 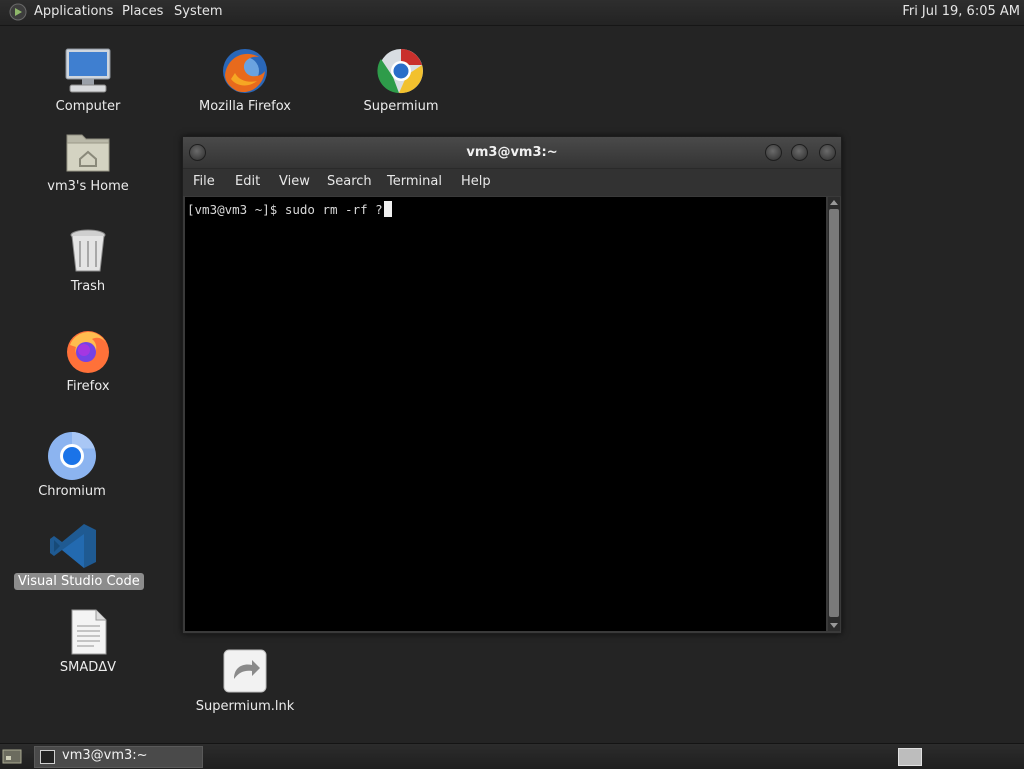 I want to click on show-desktop-icon, so click(x=12, y=756).